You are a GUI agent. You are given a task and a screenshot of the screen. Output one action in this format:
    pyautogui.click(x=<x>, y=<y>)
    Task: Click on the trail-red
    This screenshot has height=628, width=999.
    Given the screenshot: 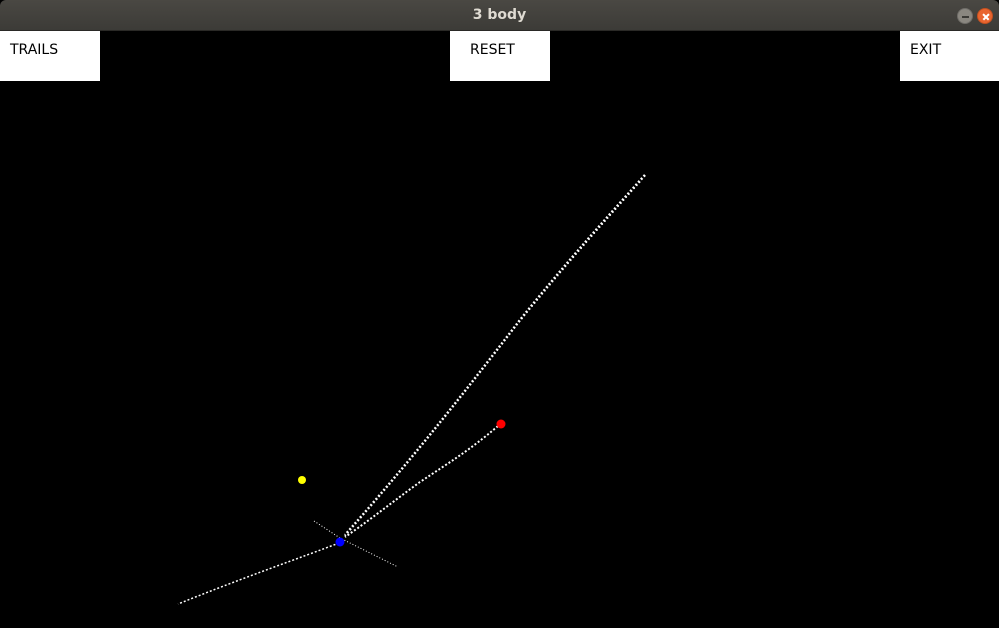 What is the action you would take?
    pyautogui.click(x=421, y=481)
    